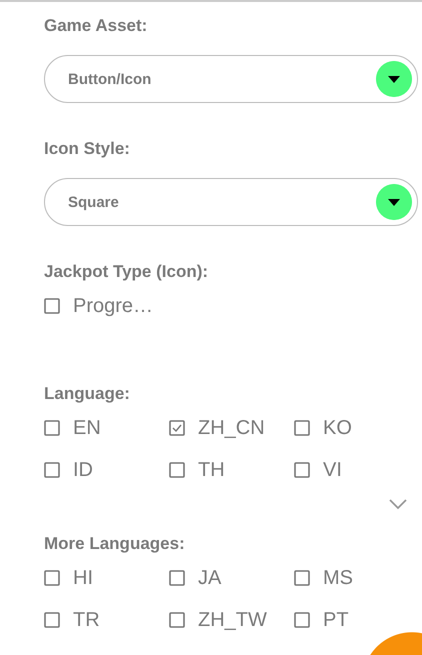  Describe the element at coordinates (87, 394) in the screenshot. I see `section-label: Language:` at that location.